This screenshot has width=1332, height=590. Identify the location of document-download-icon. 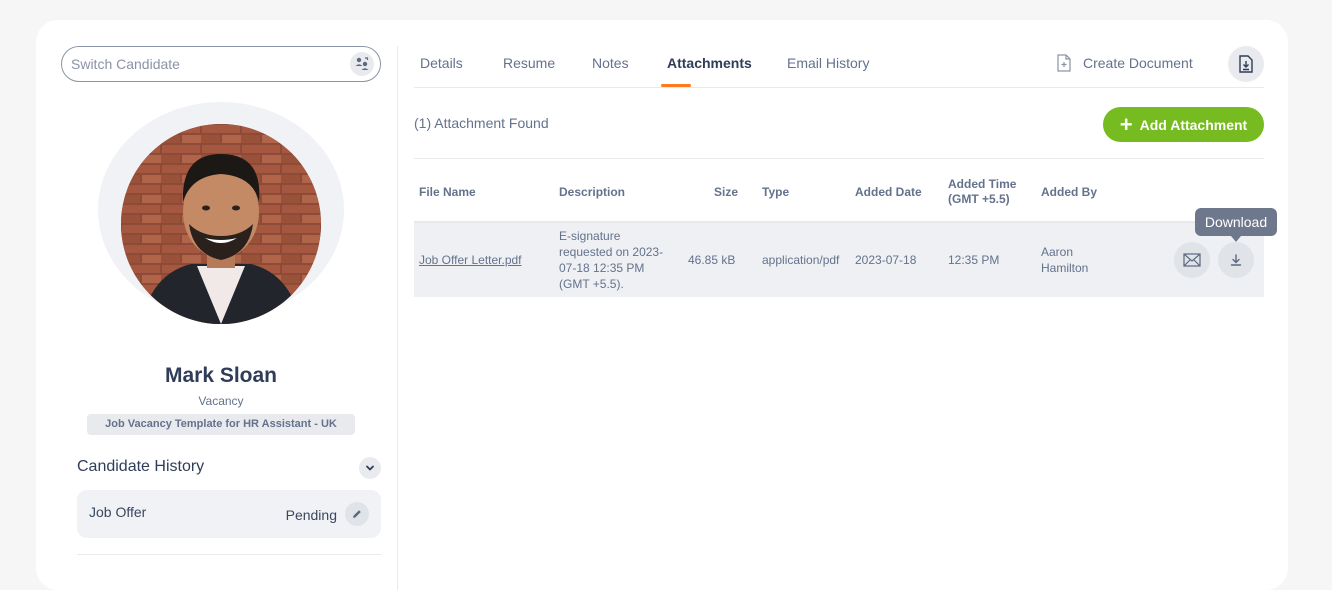
(1246, 64).